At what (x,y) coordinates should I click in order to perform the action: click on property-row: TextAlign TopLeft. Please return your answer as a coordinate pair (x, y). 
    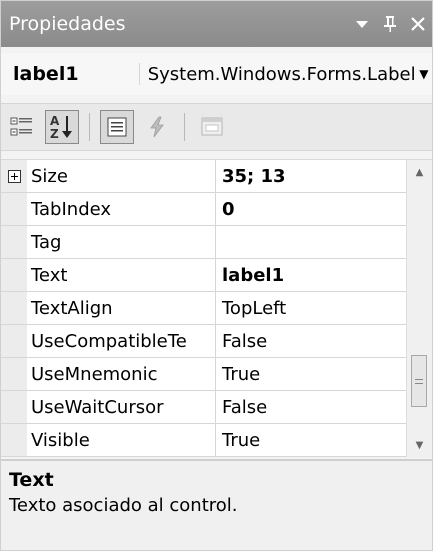
    Looking at the image, I should click on (203, 308).